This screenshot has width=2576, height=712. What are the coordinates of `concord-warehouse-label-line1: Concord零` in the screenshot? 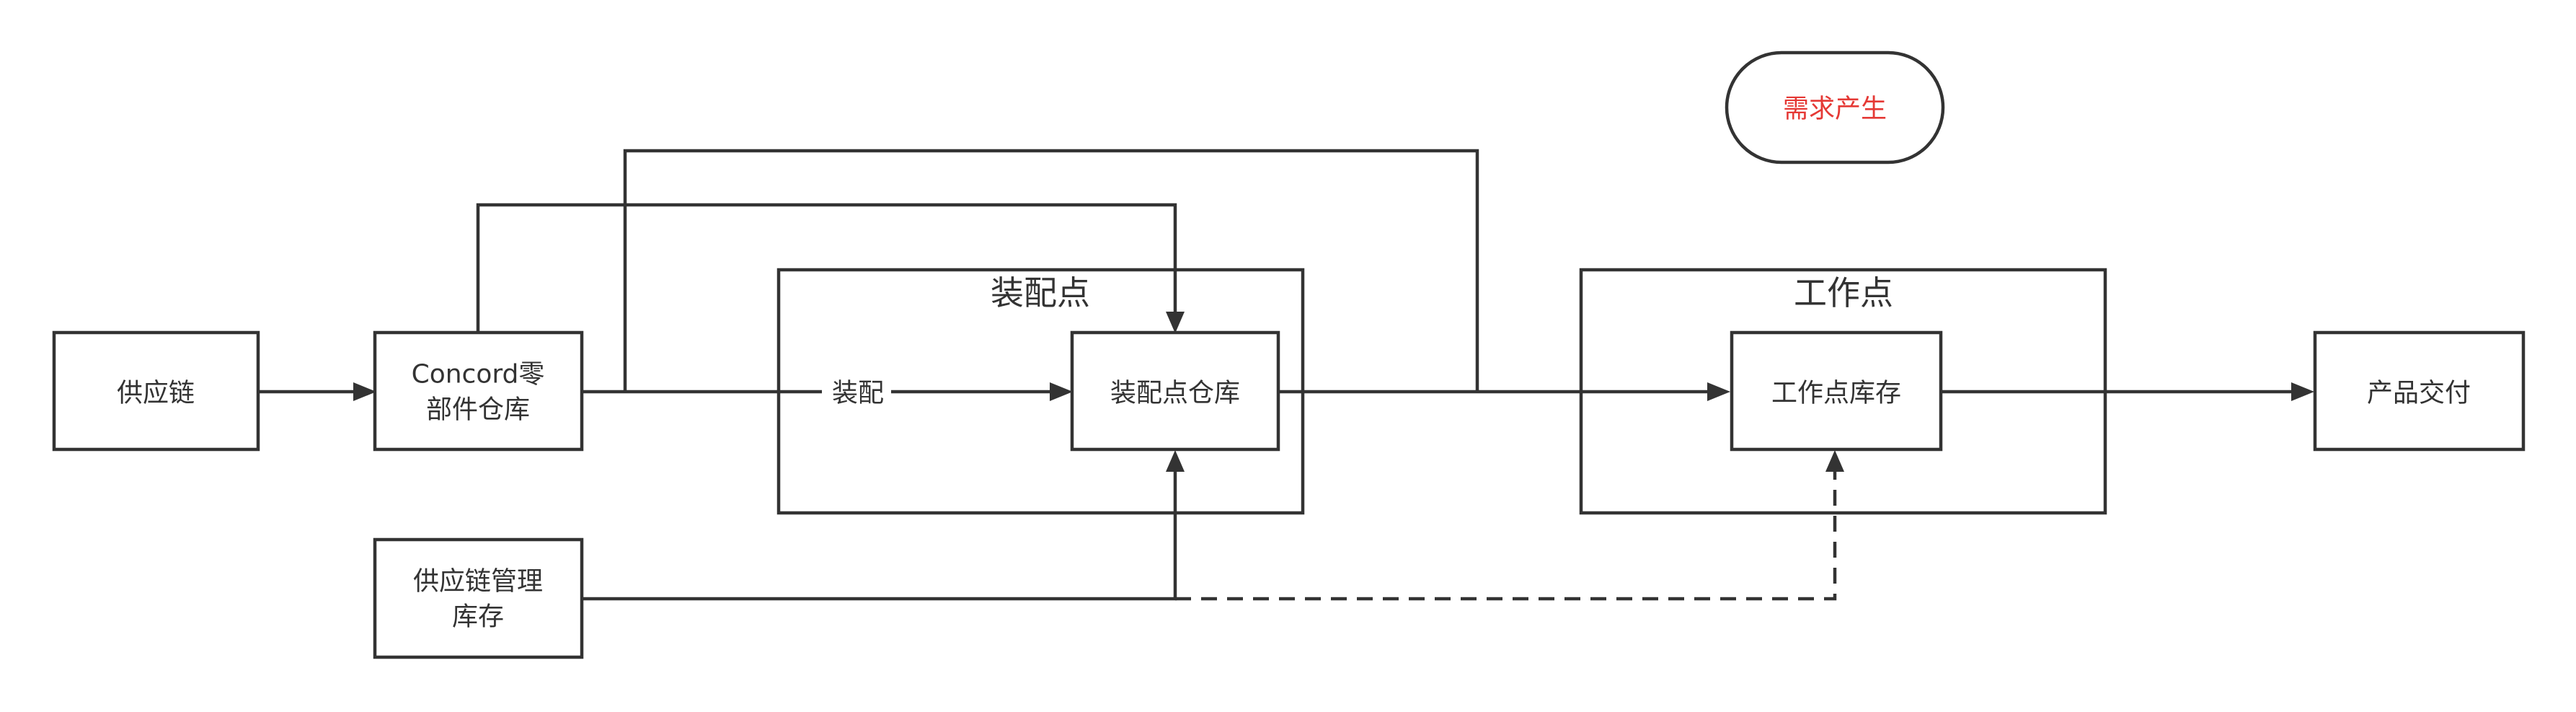 It's located at (478, 375).